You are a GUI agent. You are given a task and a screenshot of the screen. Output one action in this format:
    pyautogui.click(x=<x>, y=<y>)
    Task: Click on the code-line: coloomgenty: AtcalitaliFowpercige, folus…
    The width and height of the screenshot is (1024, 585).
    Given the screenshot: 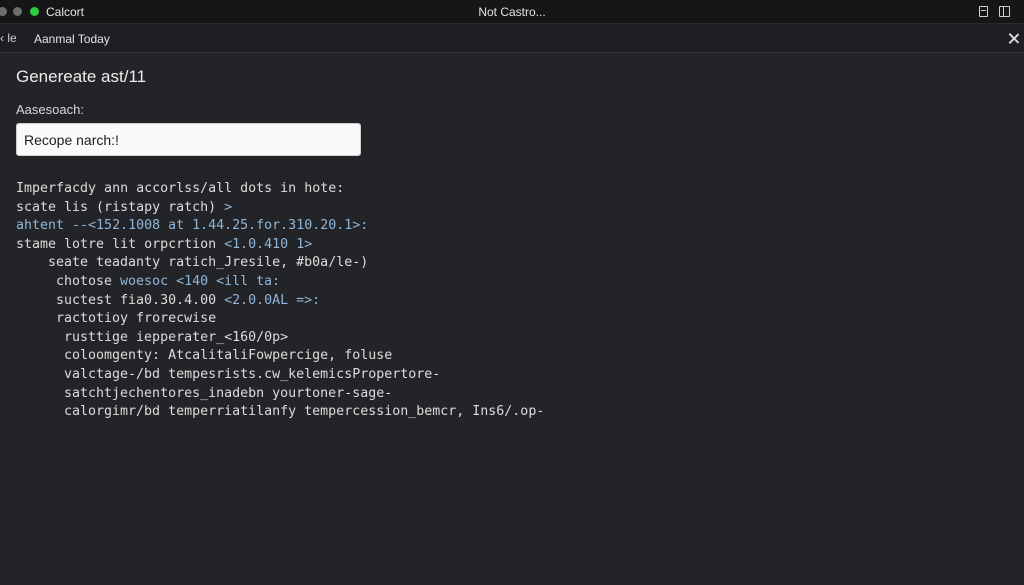 What is the action you would take?
    pyautogui.click(x=512, y=356)
    